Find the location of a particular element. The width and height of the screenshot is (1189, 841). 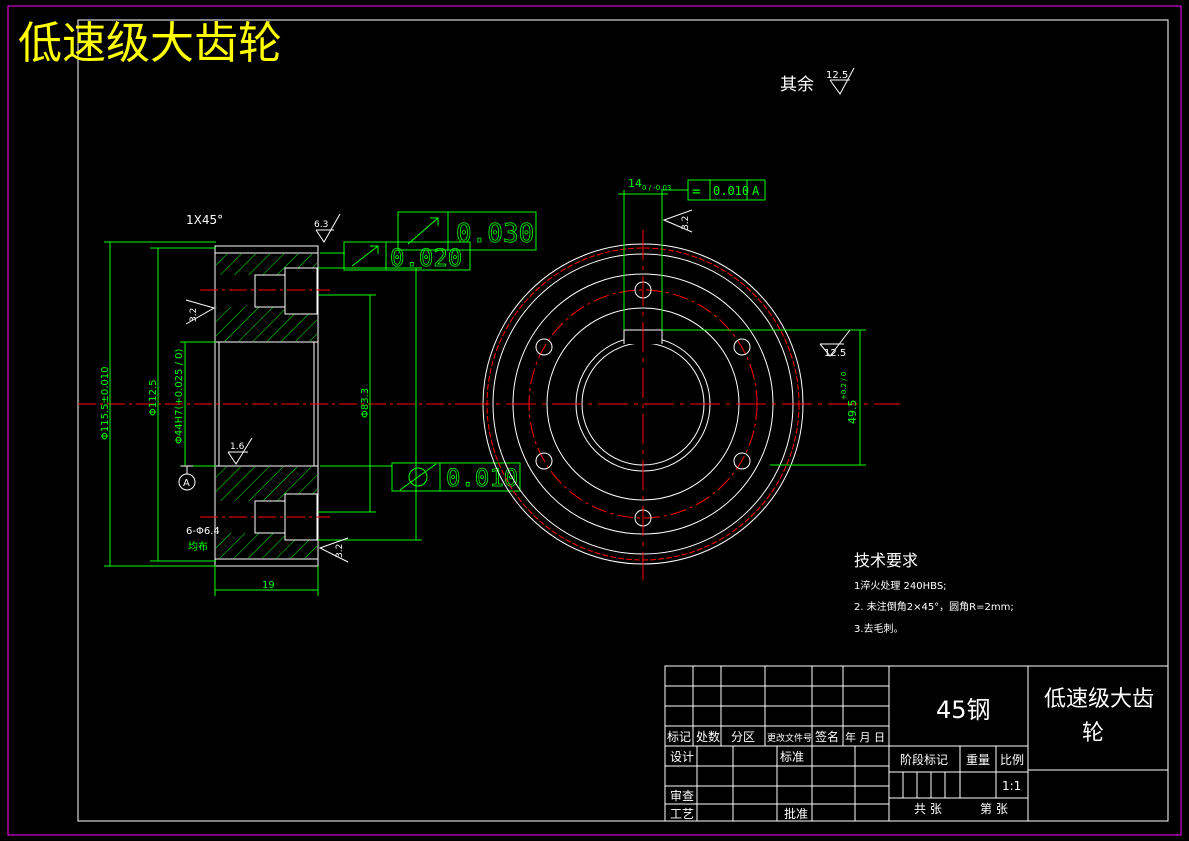

dim-hub: Φ83.3 is located at coordinates (365, 403).